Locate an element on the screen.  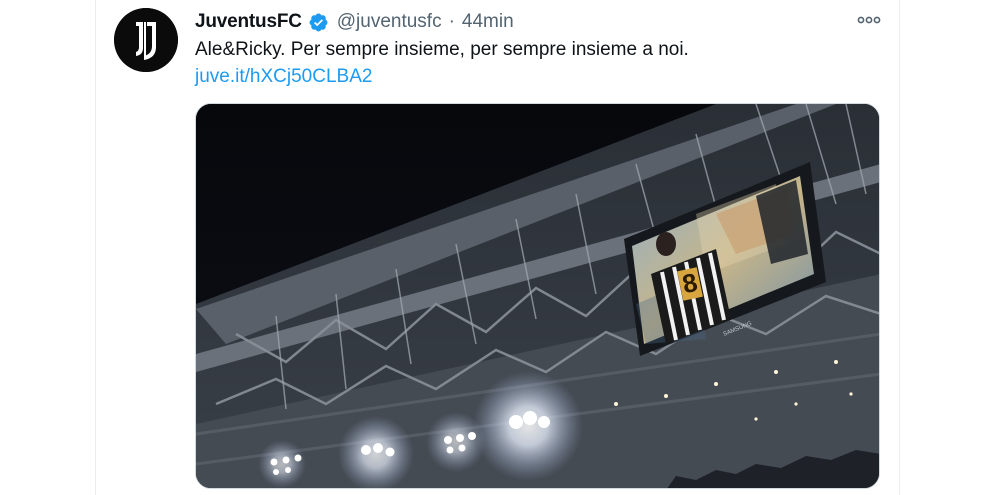
avatar is located at coordinates (146, 40).